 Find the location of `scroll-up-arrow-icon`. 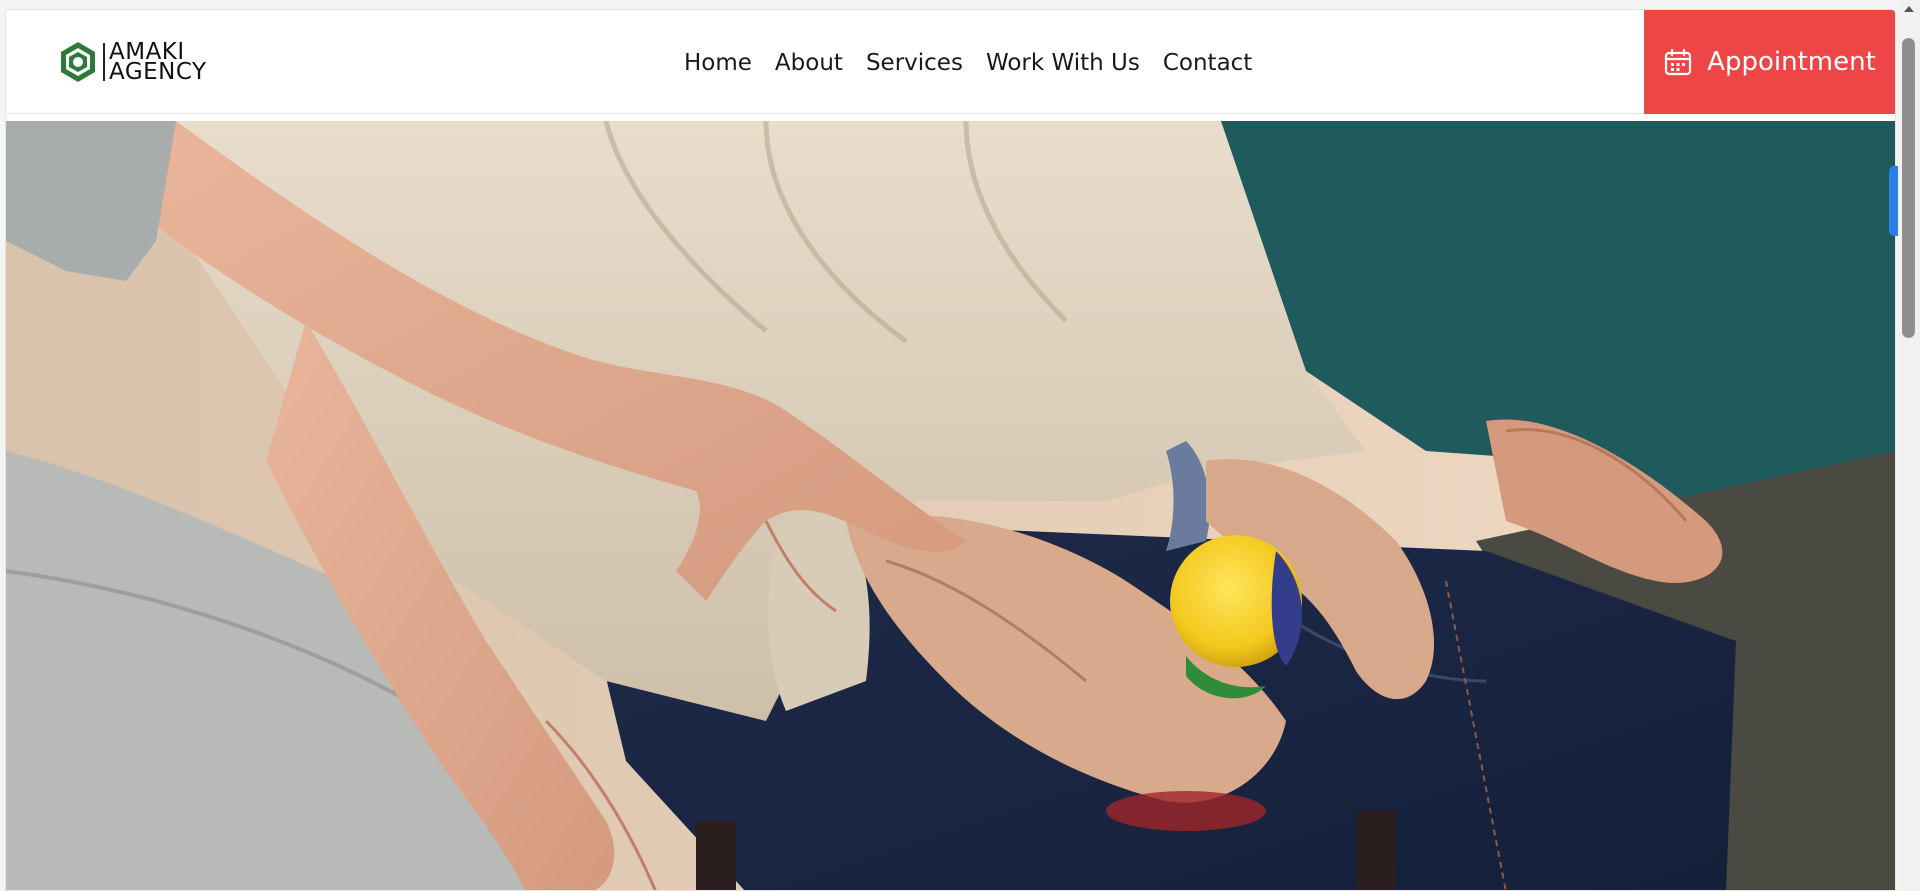

scroll-up-arrow-icon is located at coordinates (1909, 9).